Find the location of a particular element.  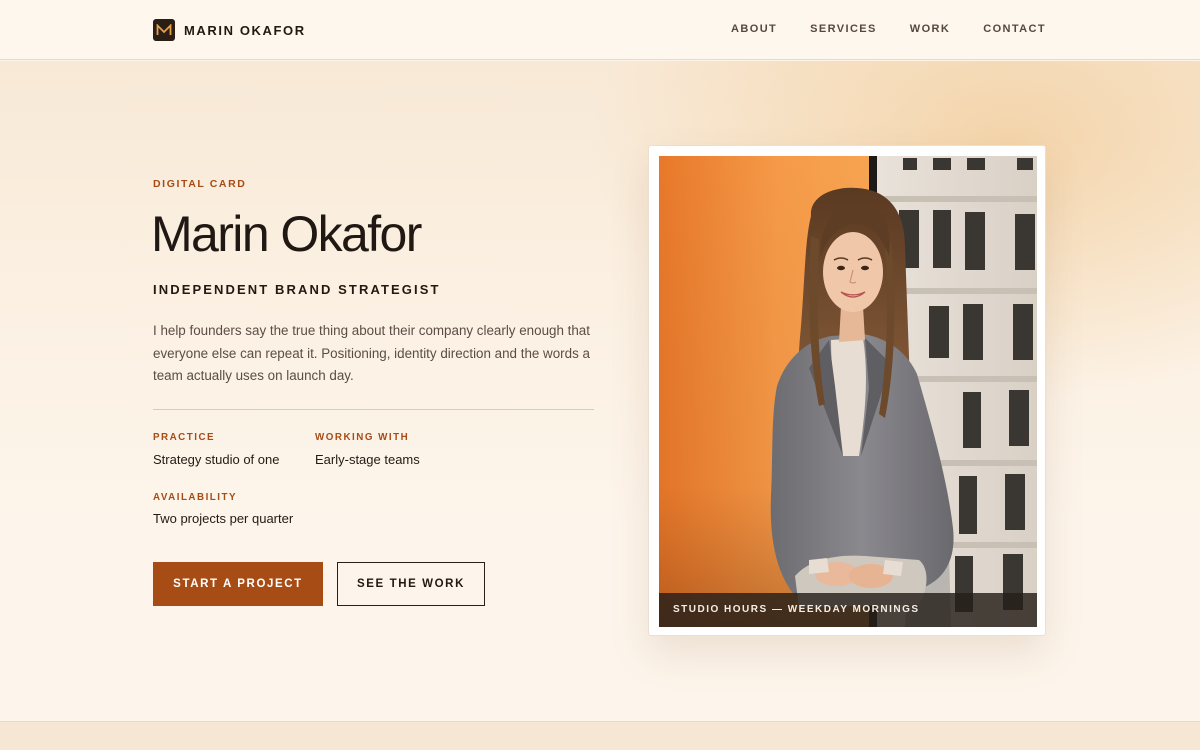

site-header: MARIN OKAFOR ABOUT SERVICES WORK CONTACT is located at coordinates (600, 30).